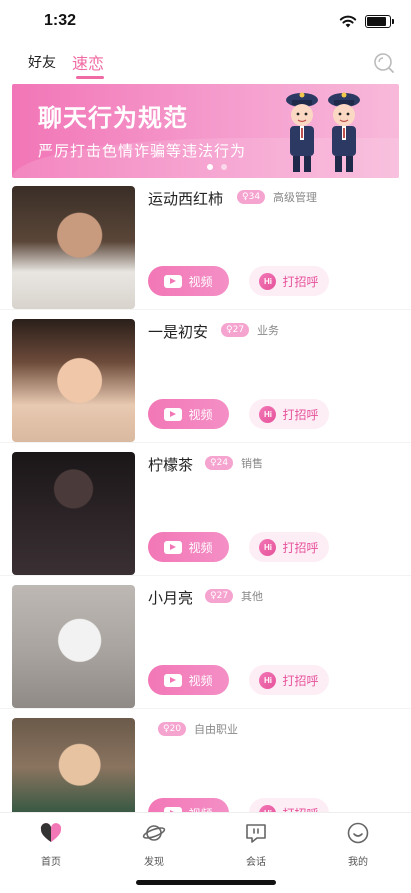  Describe the element at coordinates (142, 151) in the screenshot. I see `banner-subtitle: 严厉打击色情诈骗等违法行为` at that location.